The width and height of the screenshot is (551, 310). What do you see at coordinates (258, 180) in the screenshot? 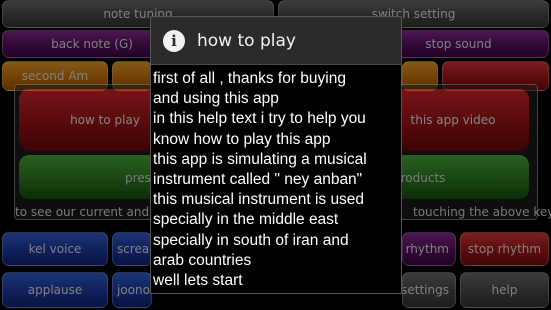
I see `dialog-line: instrument called " ney anban"` at bounding box center [258, 180].